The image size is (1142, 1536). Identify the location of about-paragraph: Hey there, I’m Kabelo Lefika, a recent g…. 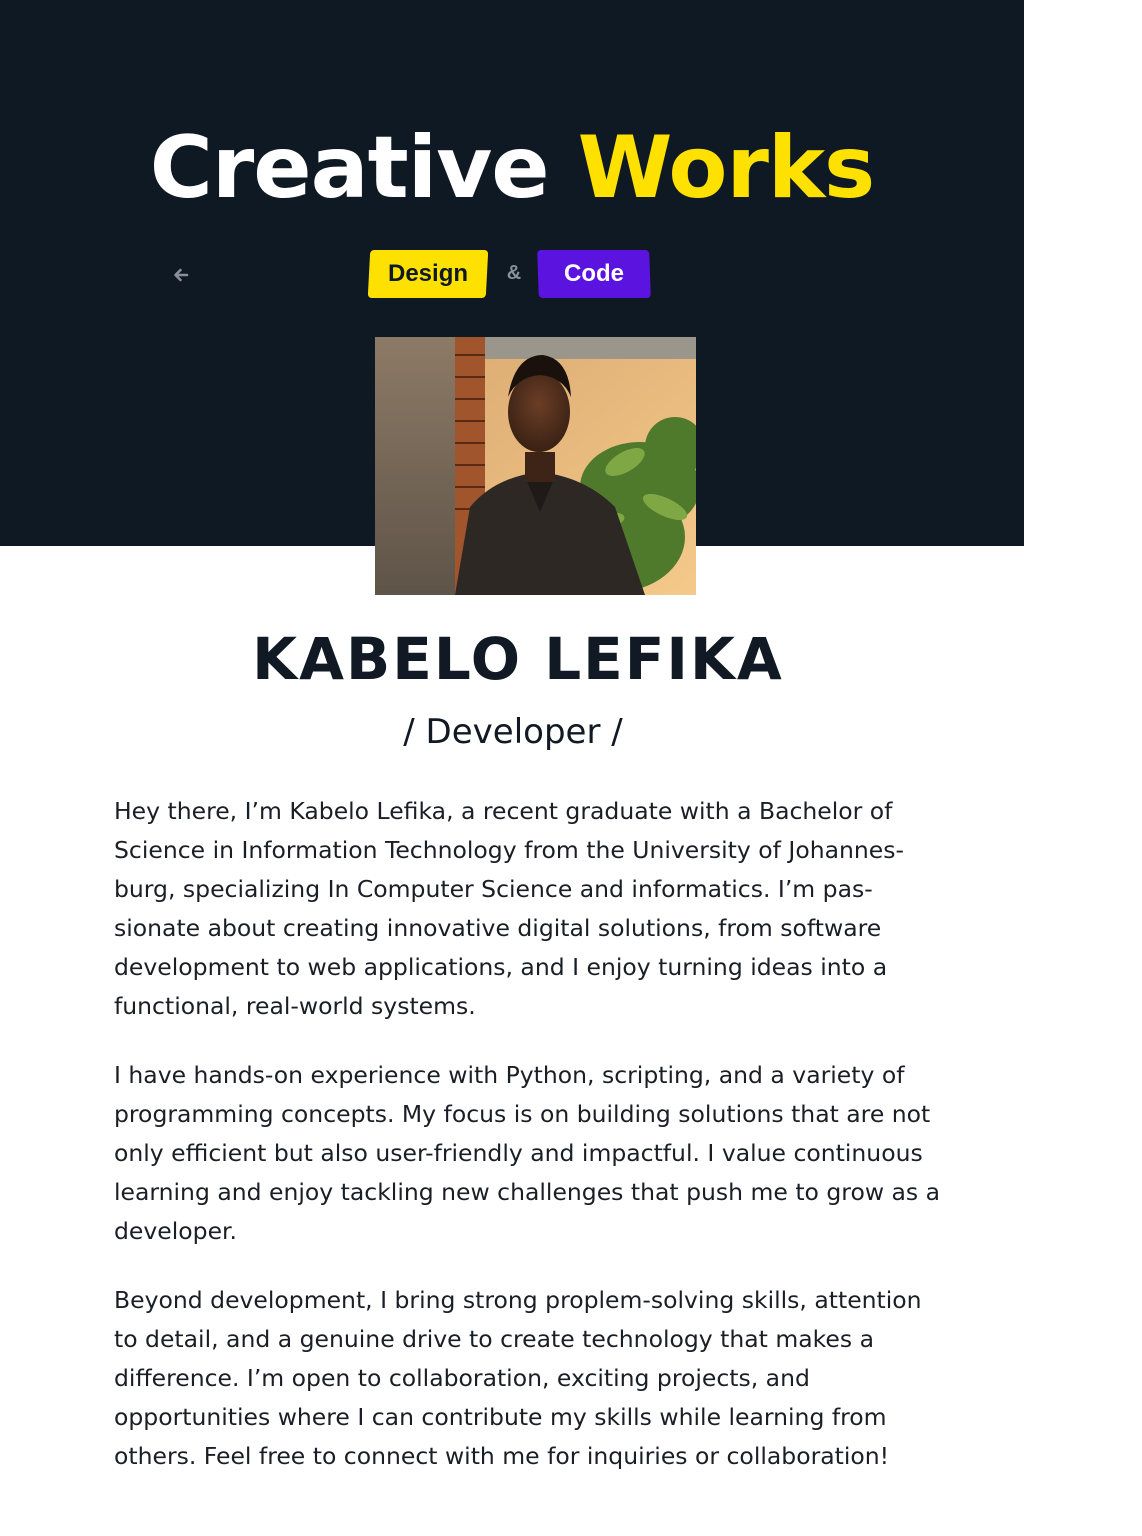
(509, 908).